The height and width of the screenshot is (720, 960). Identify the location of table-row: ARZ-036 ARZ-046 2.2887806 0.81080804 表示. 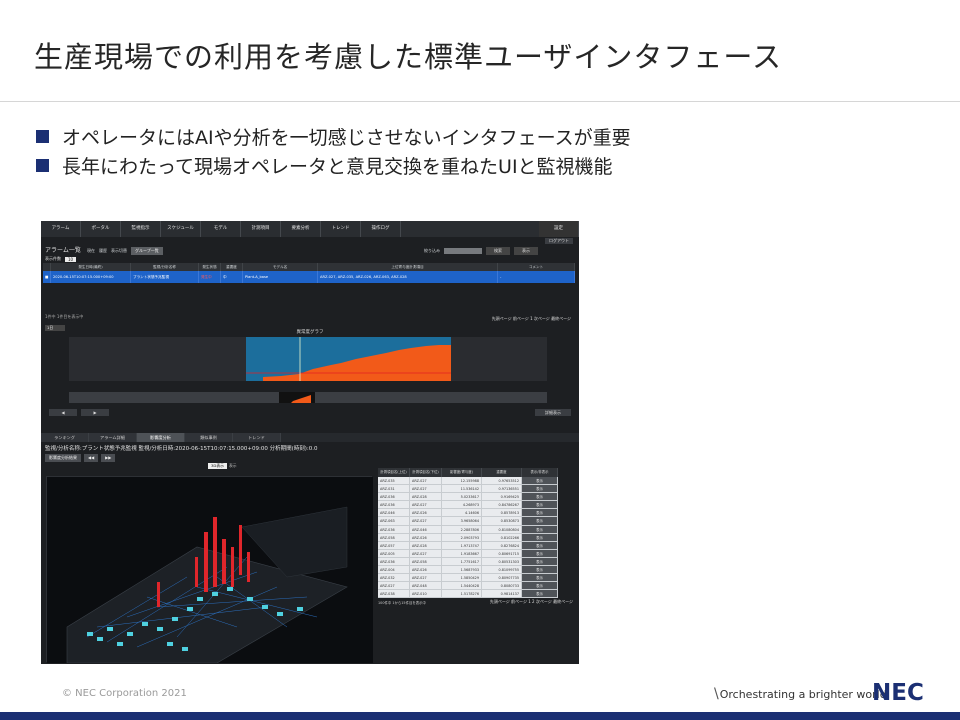
(476, 529).